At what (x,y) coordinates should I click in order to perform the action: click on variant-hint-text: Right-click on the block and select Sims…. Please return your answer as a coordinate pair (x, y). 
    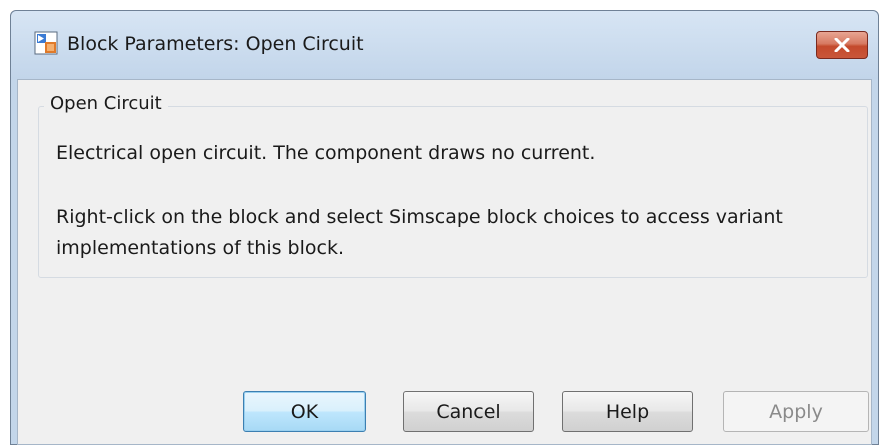
    Looking at the image, I should click on (419, 232).